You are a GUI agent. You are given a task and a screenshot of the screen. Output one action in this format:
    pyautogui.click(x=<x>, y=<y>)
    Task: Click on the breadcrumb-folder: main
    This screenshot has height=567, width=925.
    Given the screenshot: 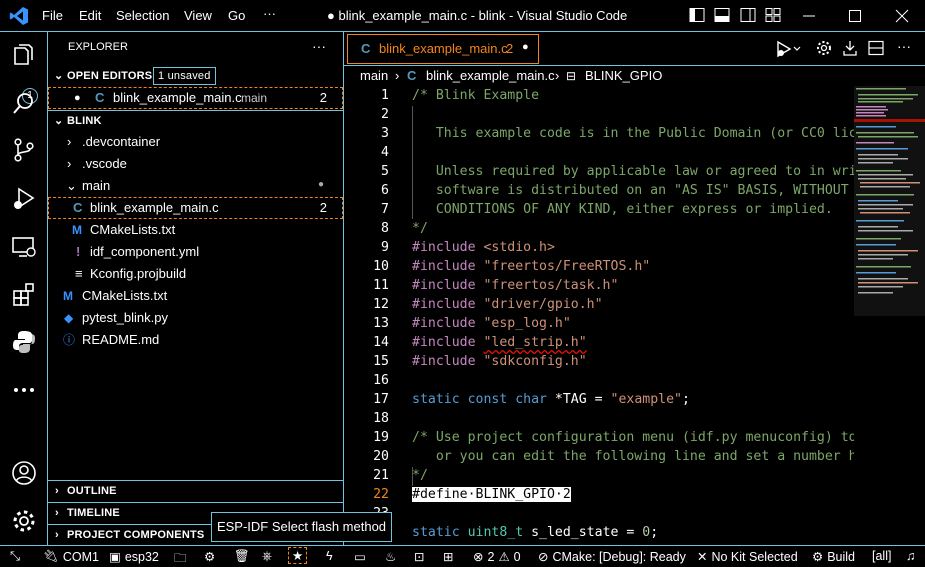 What is the action you would take?
    pyautogui.click(x=374, y=76)
    